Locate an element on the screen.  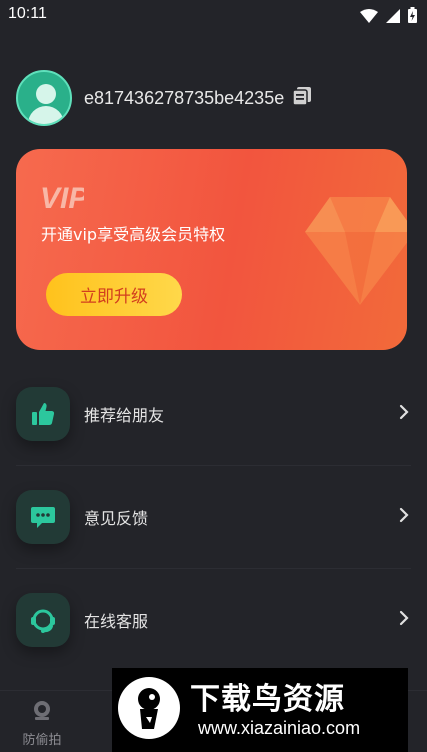
status-time: 10:11 is located at coordinates (27, 13).